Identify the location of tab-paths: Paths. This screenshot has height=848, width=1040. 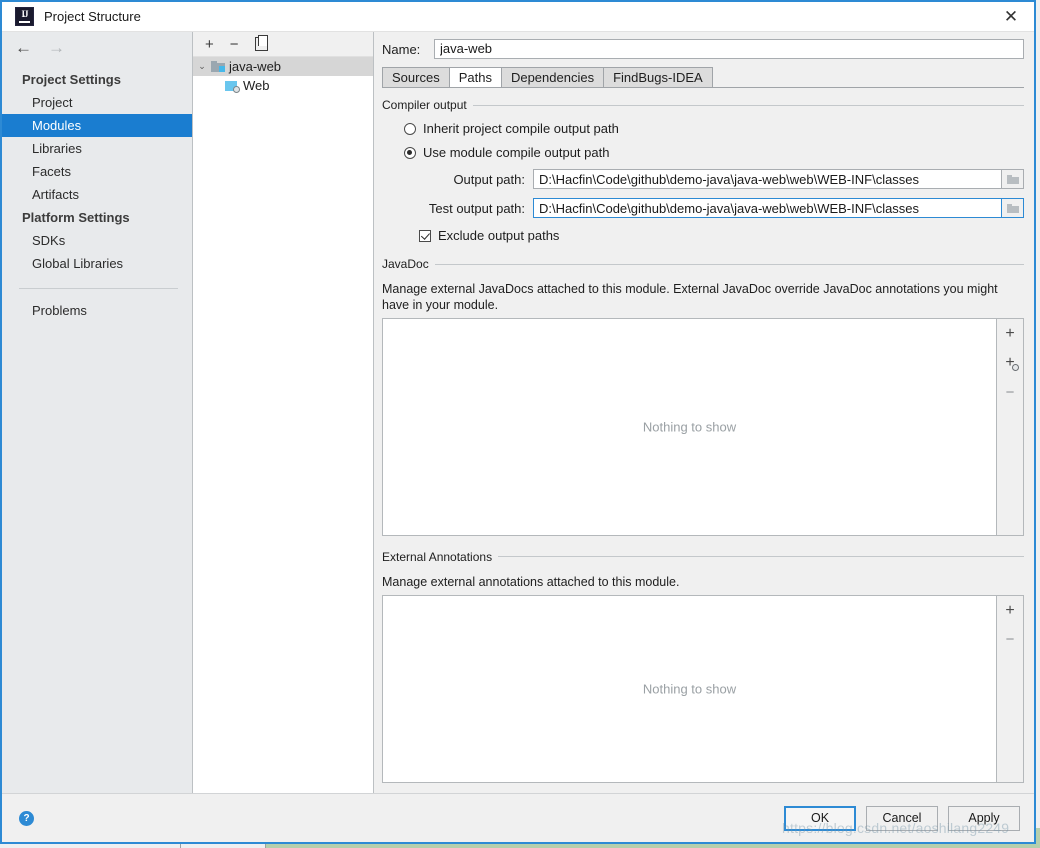
(475, 77).